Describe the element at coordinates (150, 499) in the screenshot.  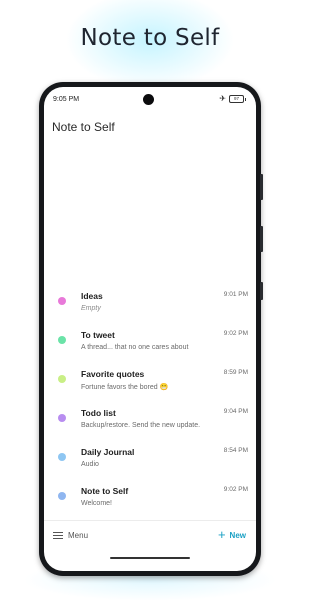
I see `list-item: Note to Self Welcome! 9:02 PM` at that location.